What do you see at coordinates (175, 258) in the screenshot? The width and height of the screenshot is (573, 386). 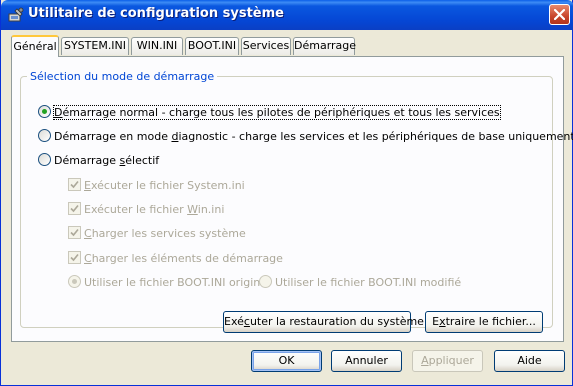 I see `checkbox-load-startup-items: Charger les éléments de démarrage` at bounding box center [175, 258].